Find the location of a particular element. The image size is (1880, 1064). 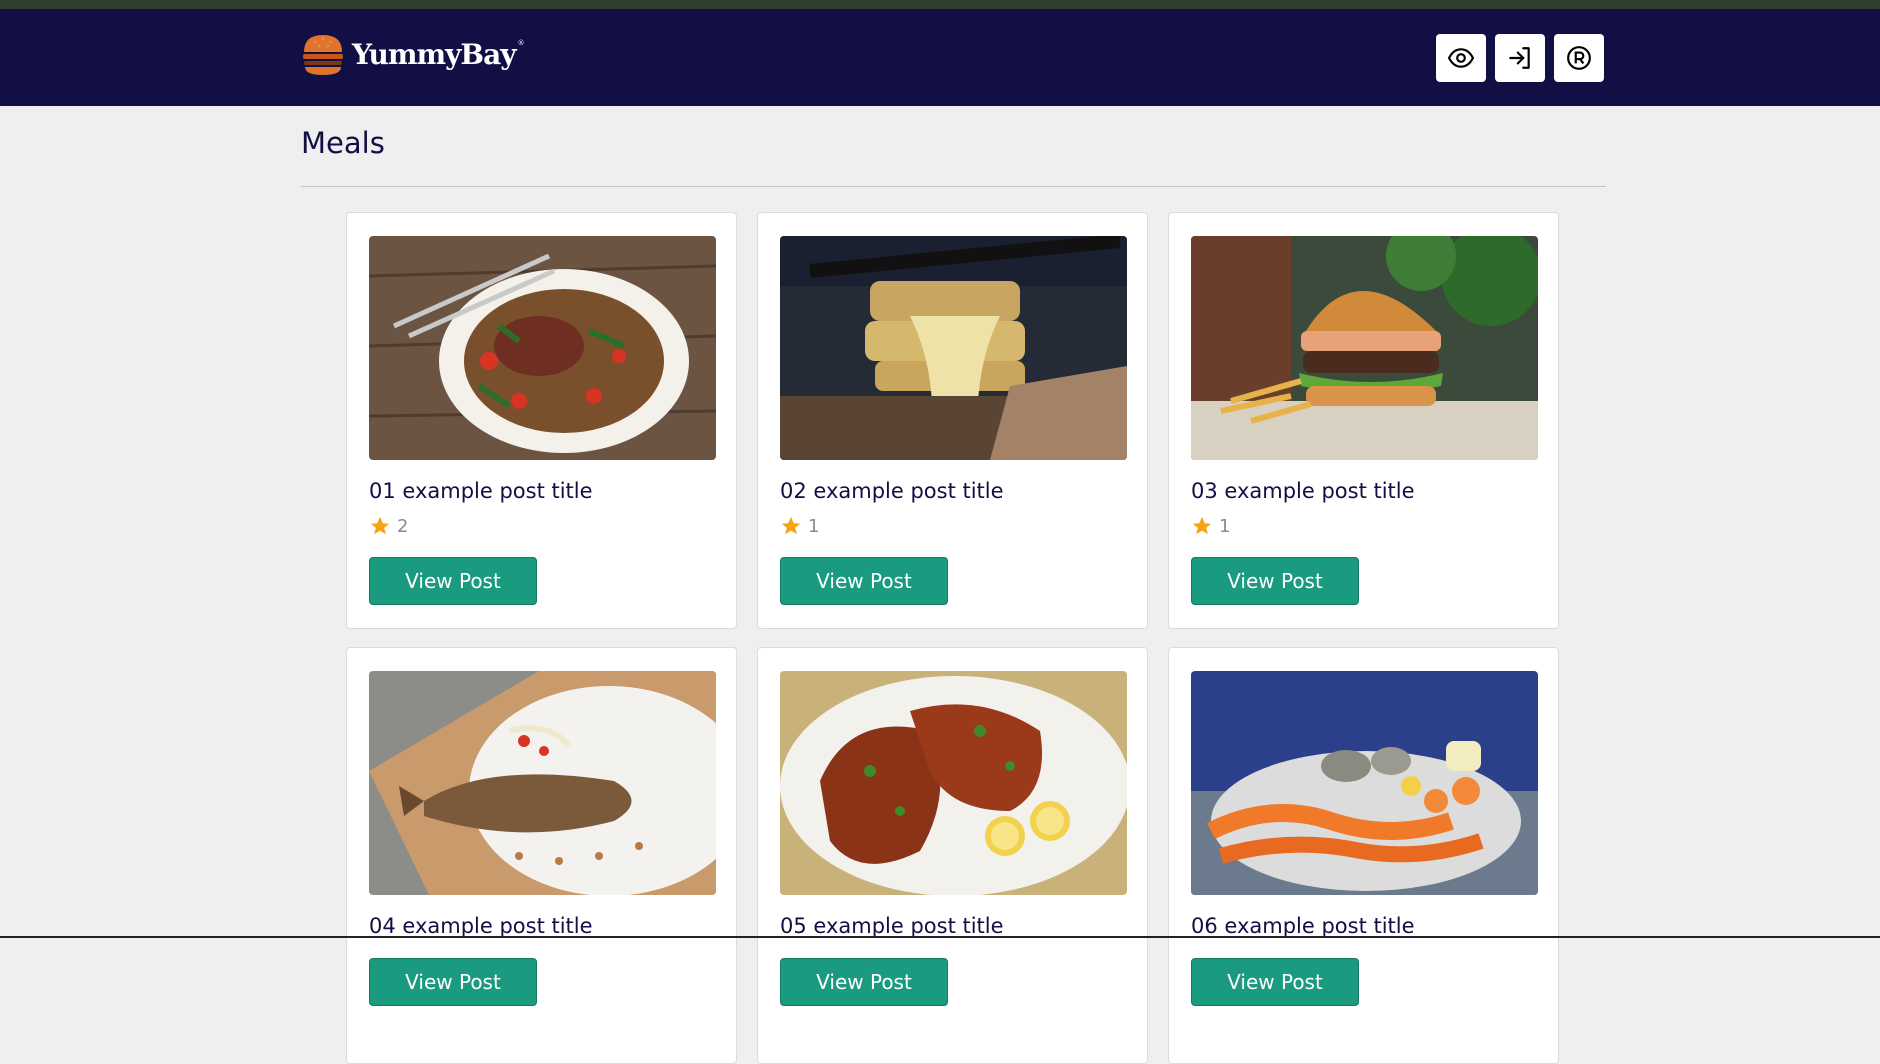

registered-icon is located at coordinates (1579, 58).